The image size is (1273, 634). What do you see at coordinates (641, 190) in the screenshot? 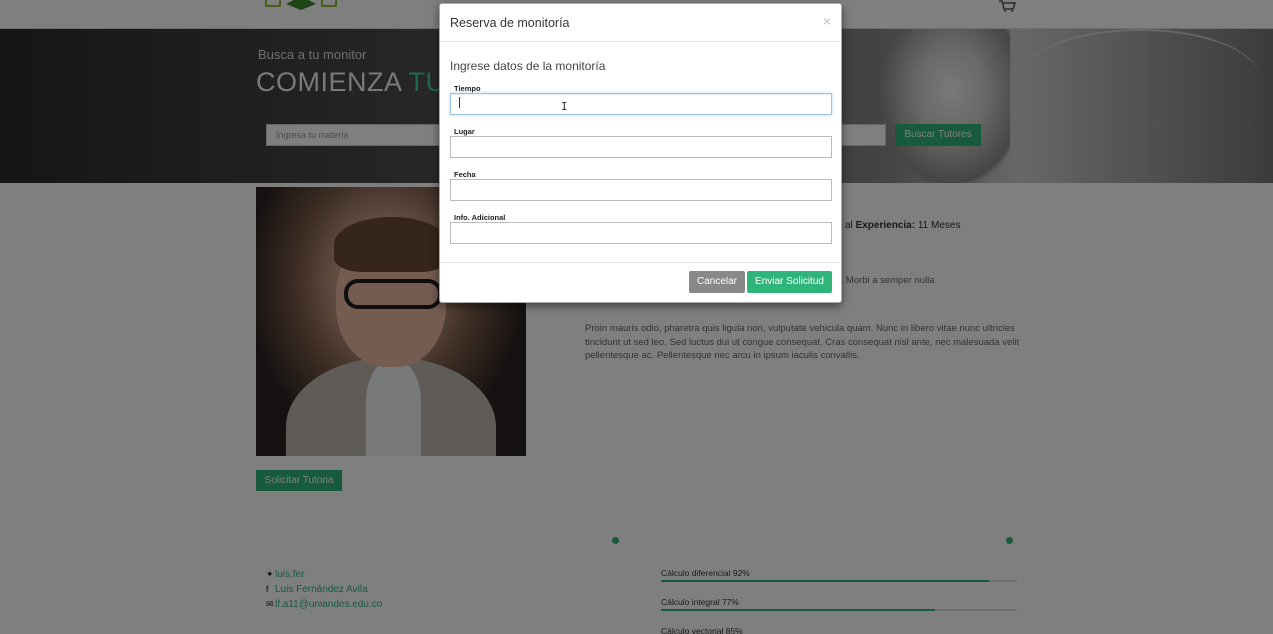
I see `date-input` at bounding box center [641, 190].